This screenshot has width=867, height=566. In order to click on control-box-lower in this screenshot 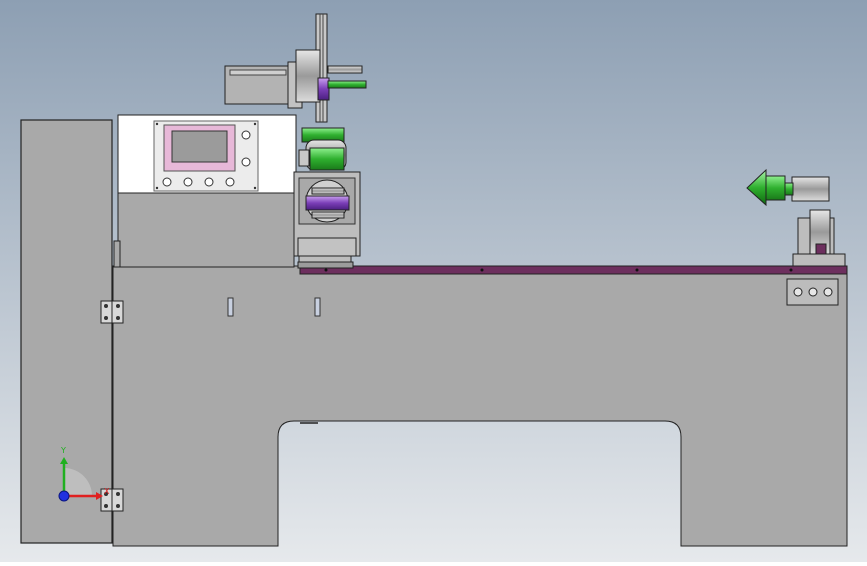, I will do `click(206, 230)`.